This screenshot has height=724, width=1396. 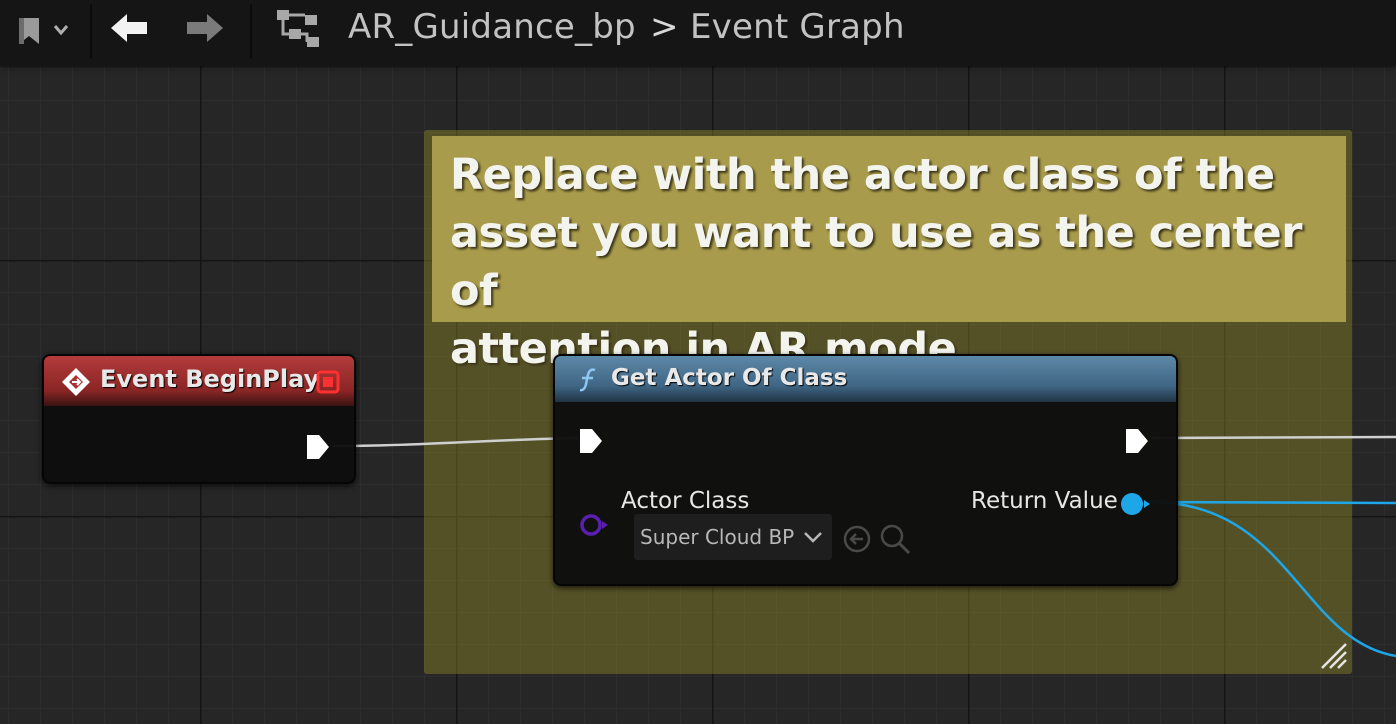 What do you see at coordinates (455, 442) in the screenshot?
I see `exec-wire` at bounding box center [455, 442].